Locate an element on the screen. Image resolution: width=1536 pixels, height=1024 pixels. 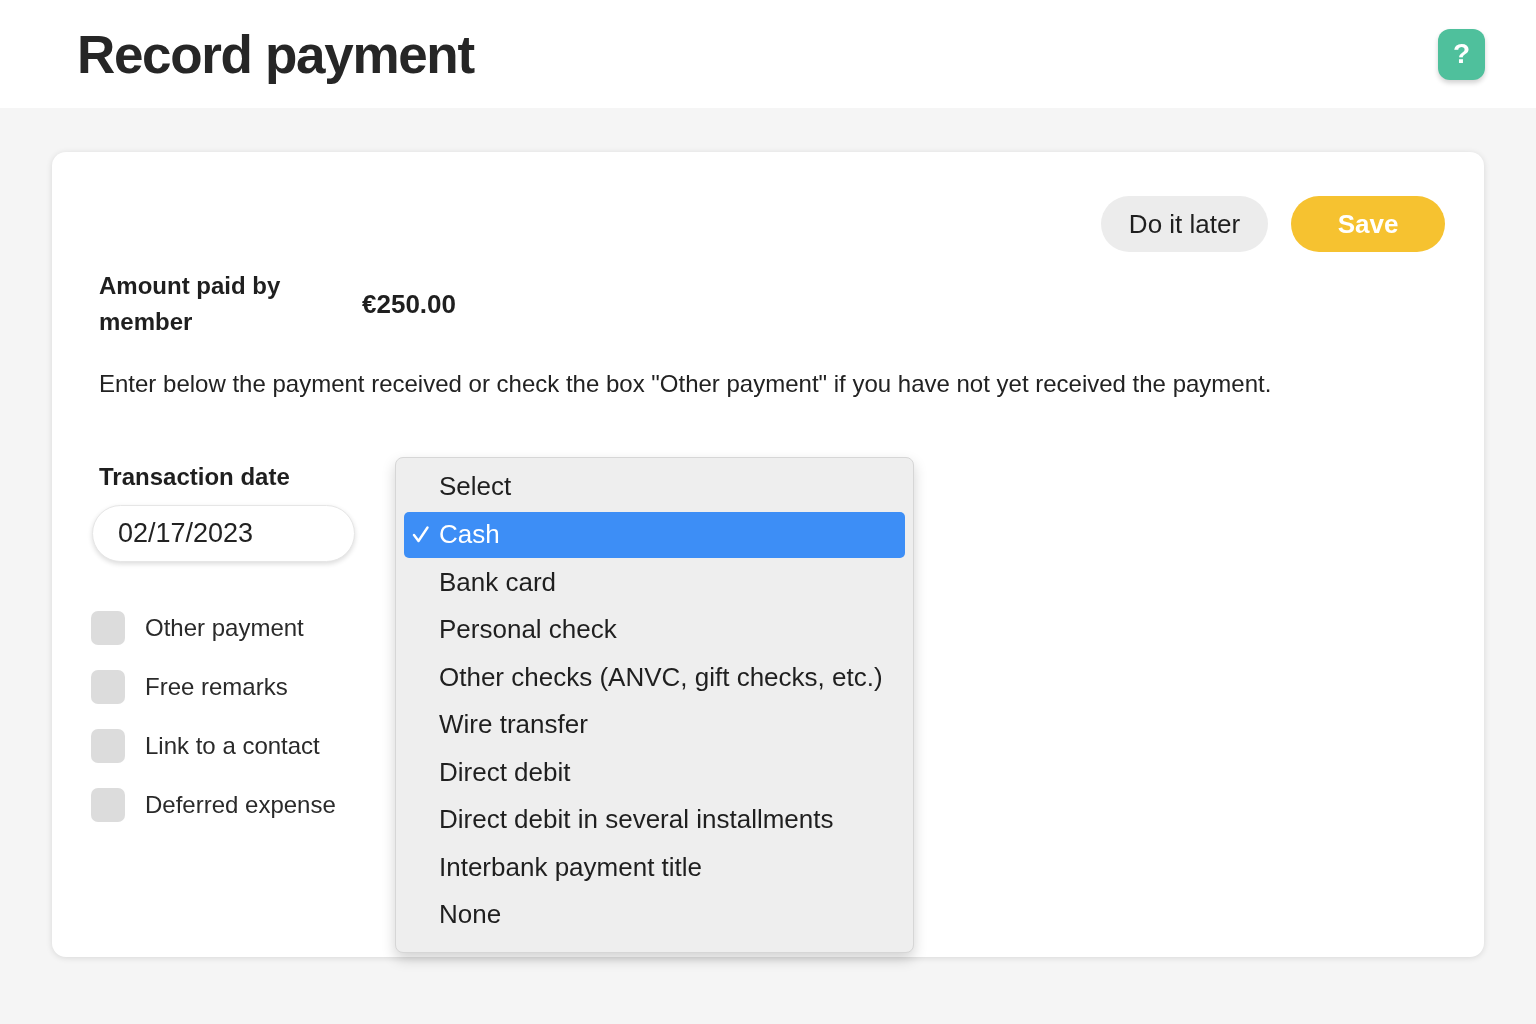
menu-option: Direct debit is located at coordinates (654, 772).